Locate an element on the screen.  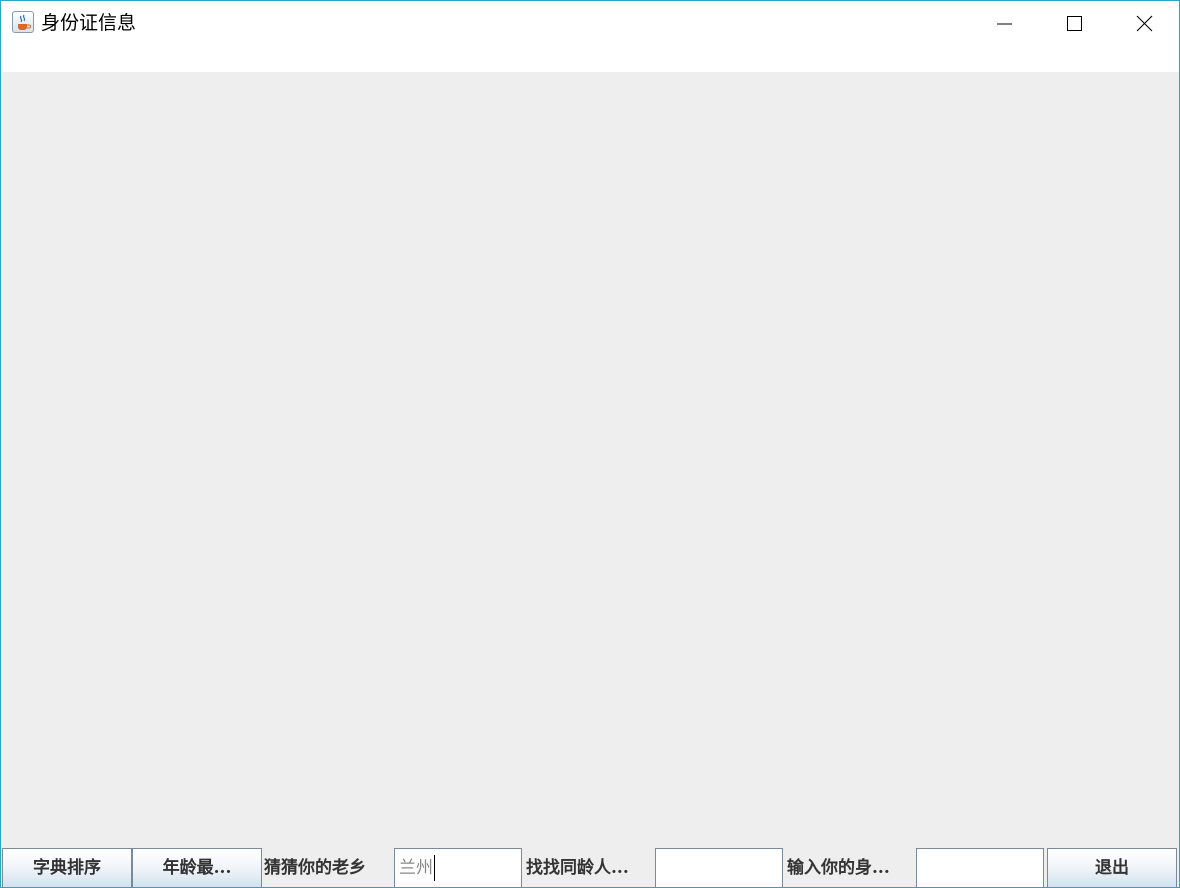
hometown-input: 兰州 is located at coordinates (458, 867).